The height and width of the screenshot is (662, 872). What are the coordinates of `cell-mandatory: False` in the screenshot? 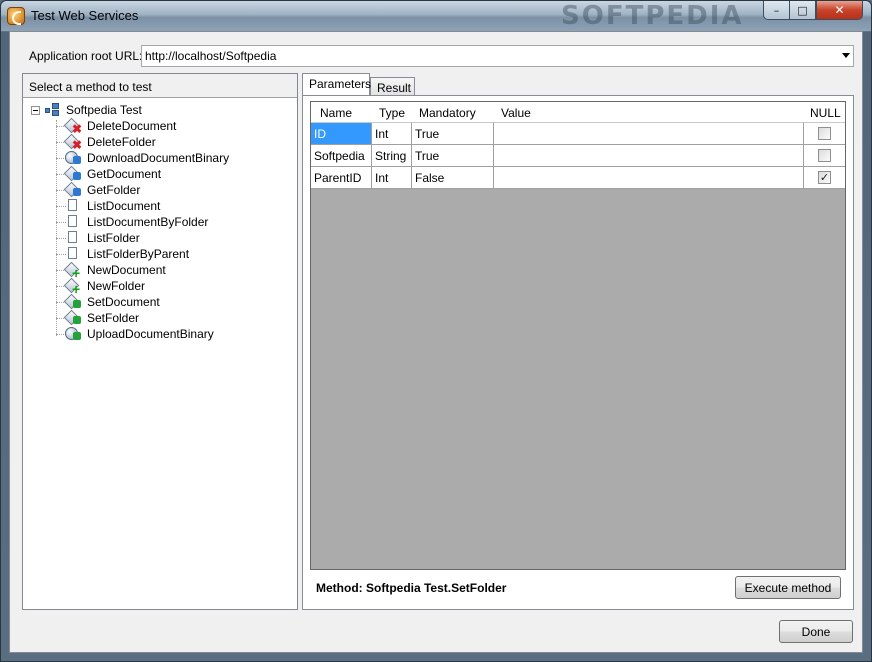 It's located at (453, 178).